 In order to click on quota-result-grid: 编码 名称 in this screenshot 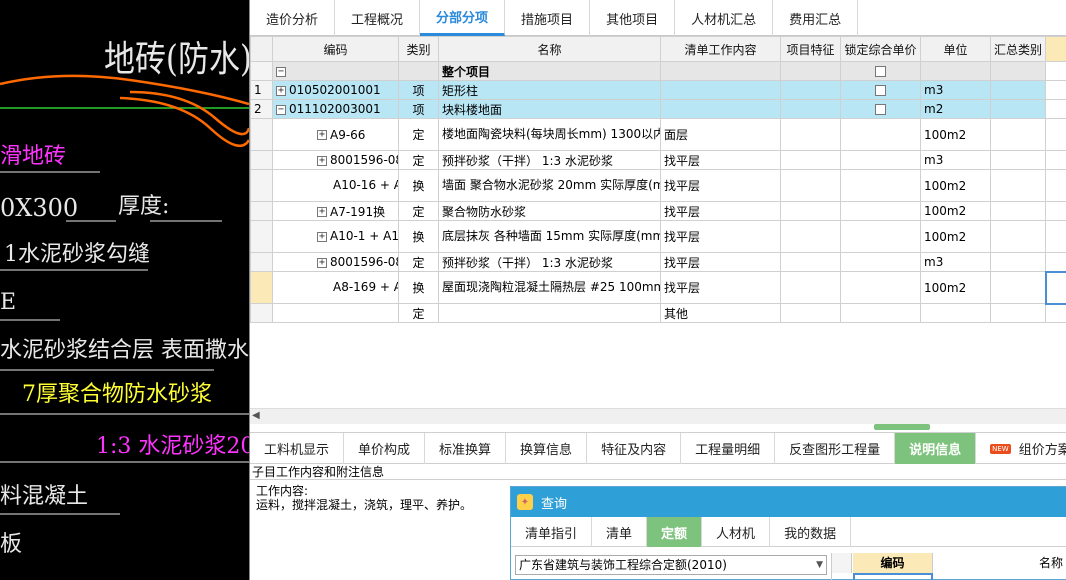, I will do `click(948, 566)`.